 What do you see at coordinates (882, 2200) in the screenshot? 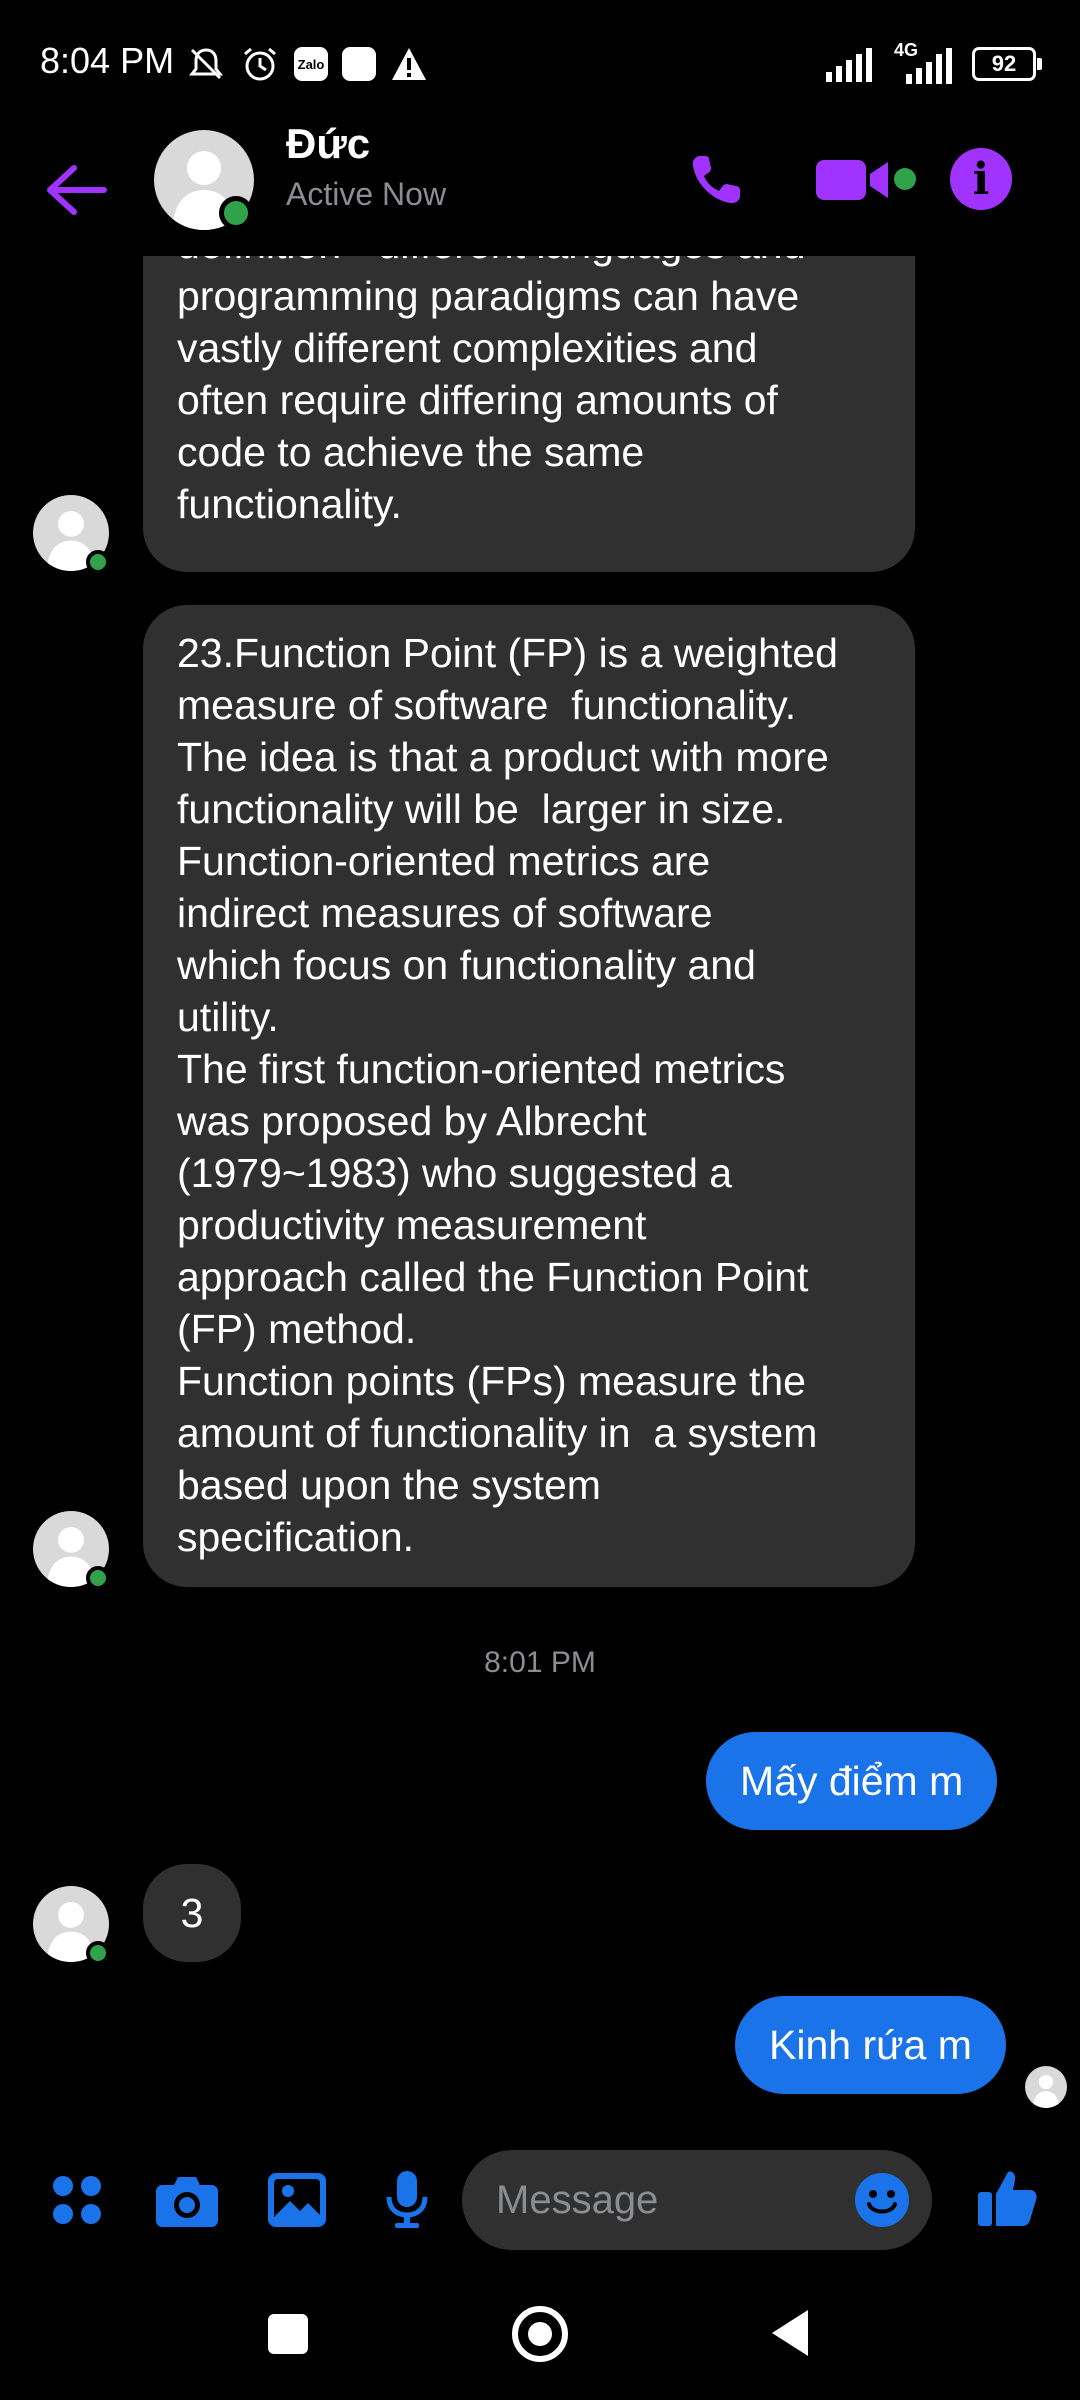
I see `emoji-icon` at bounding box center [882, 2200].